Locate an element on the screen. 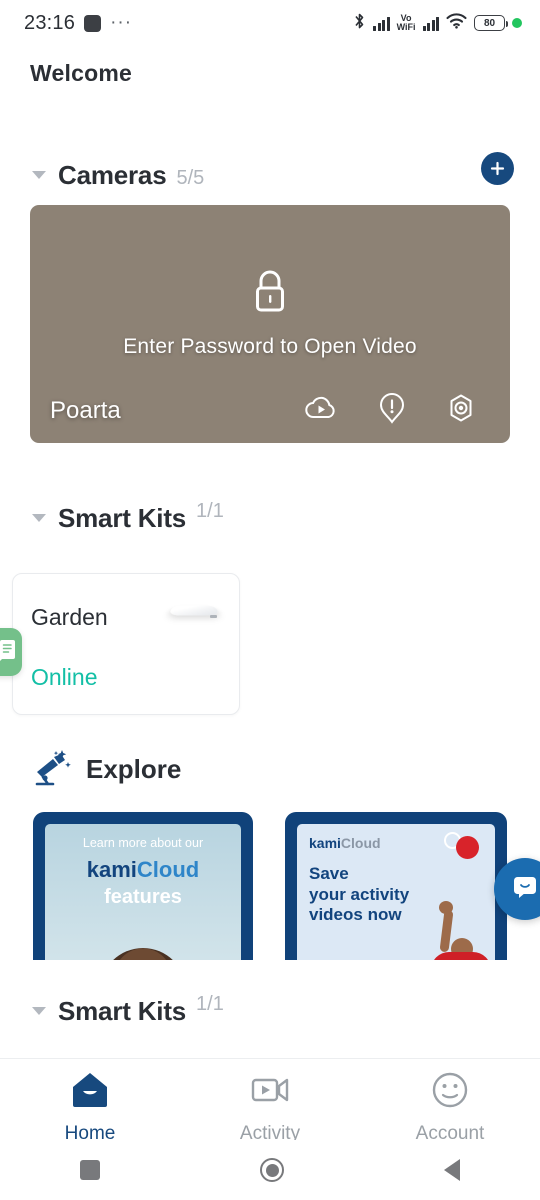 This screenshot has width=540, height=1200. bottom-navigation: Home Activity Account is located at coordinates (270, 1099).